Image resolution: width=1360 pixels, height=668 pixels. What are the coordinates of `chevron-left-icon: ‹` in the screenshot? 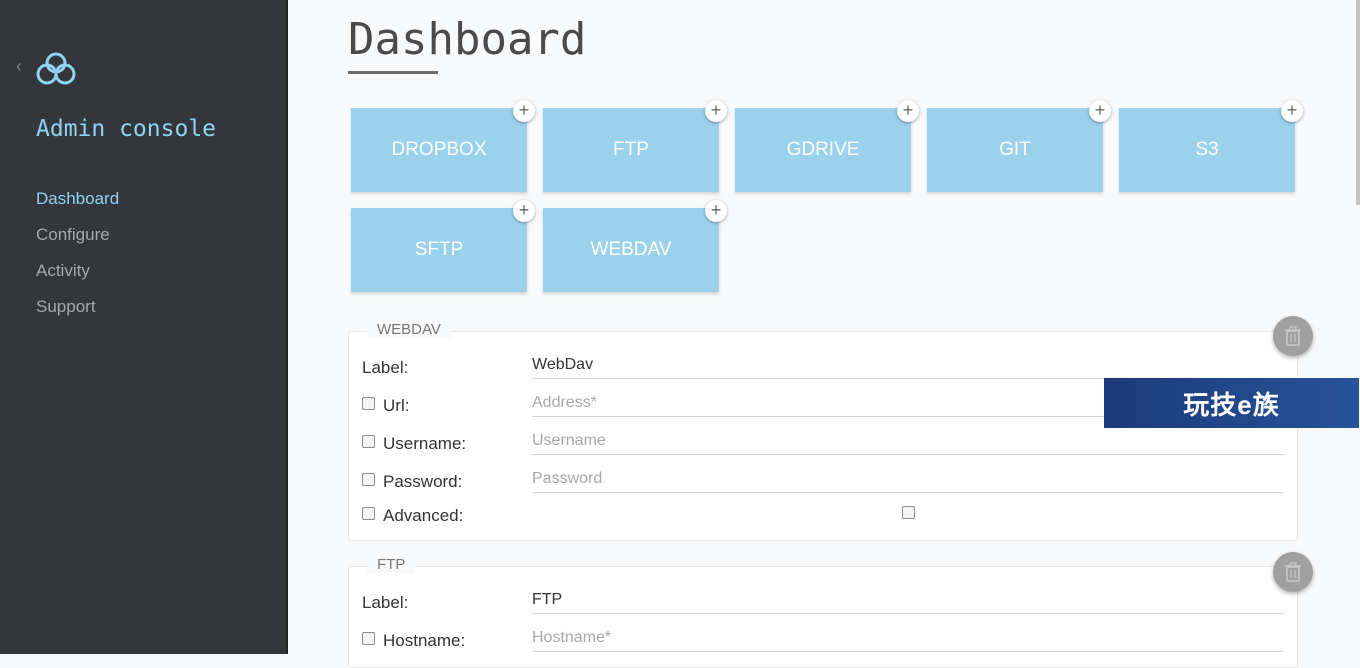 It's located at (19, 66).